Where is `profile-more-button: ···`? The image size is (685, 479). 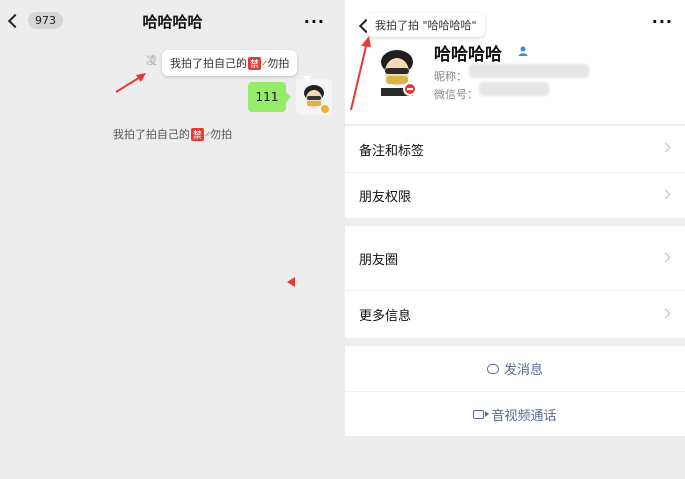 profile-more-button: ··· is located at coordinates (662, 21).